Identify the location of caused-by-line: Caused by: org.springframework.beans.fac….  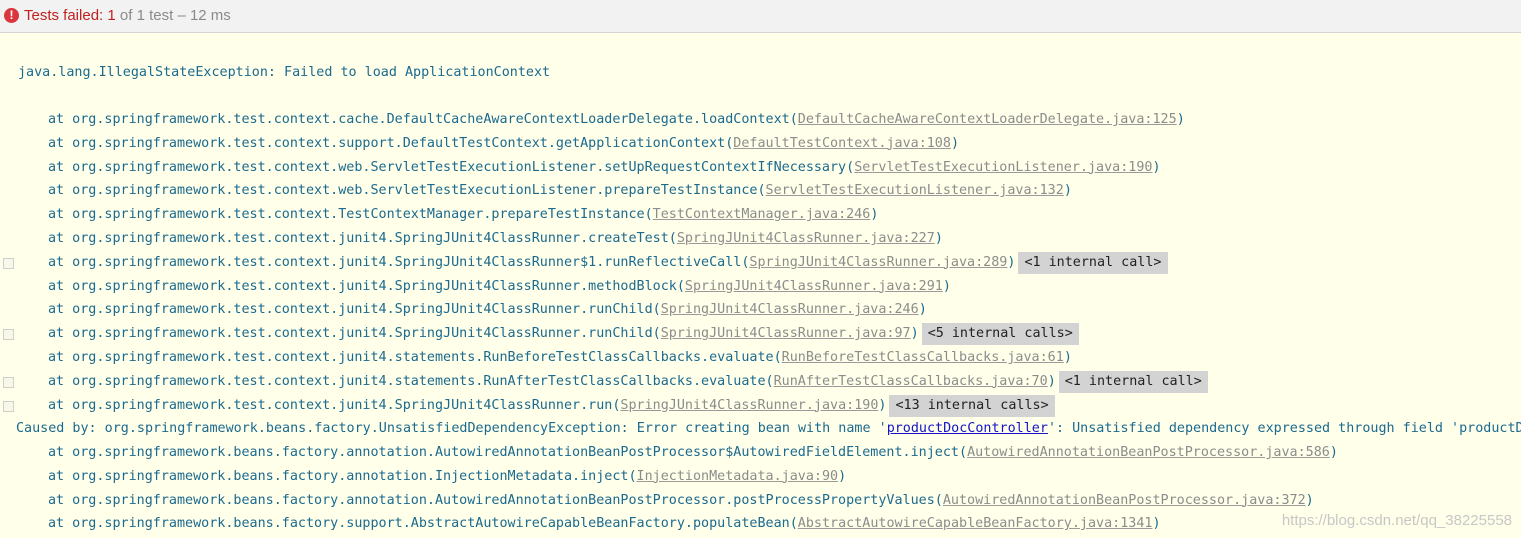
(760, 429).